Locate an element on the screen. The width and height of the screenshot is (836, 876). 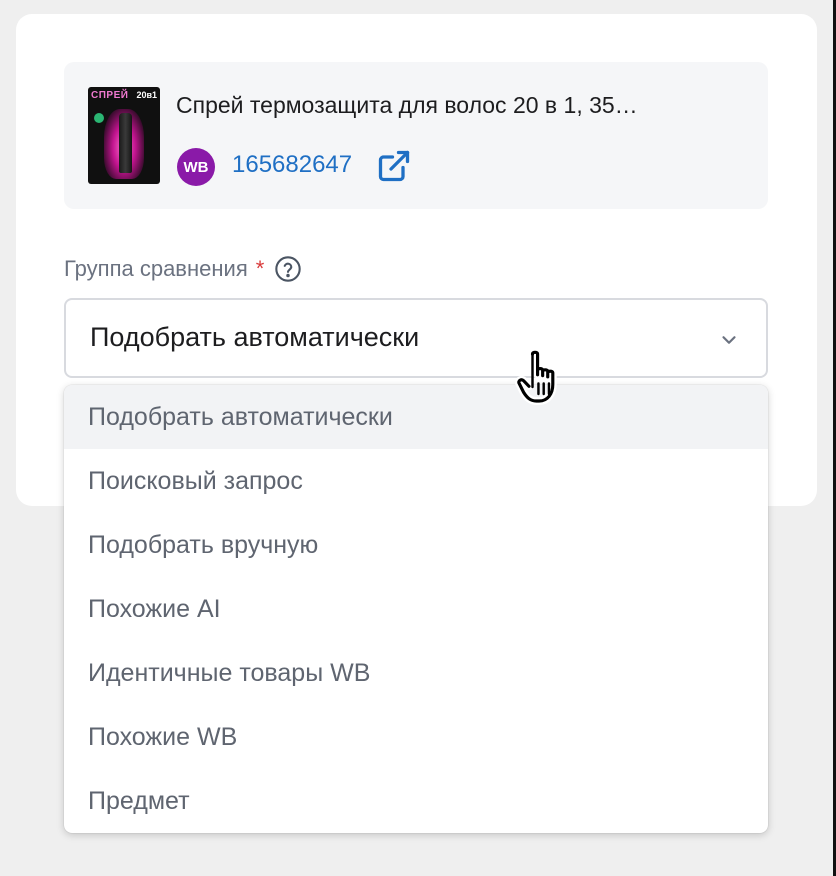
dropdown-option: Похожие WB is located at coordinates (416, 737).